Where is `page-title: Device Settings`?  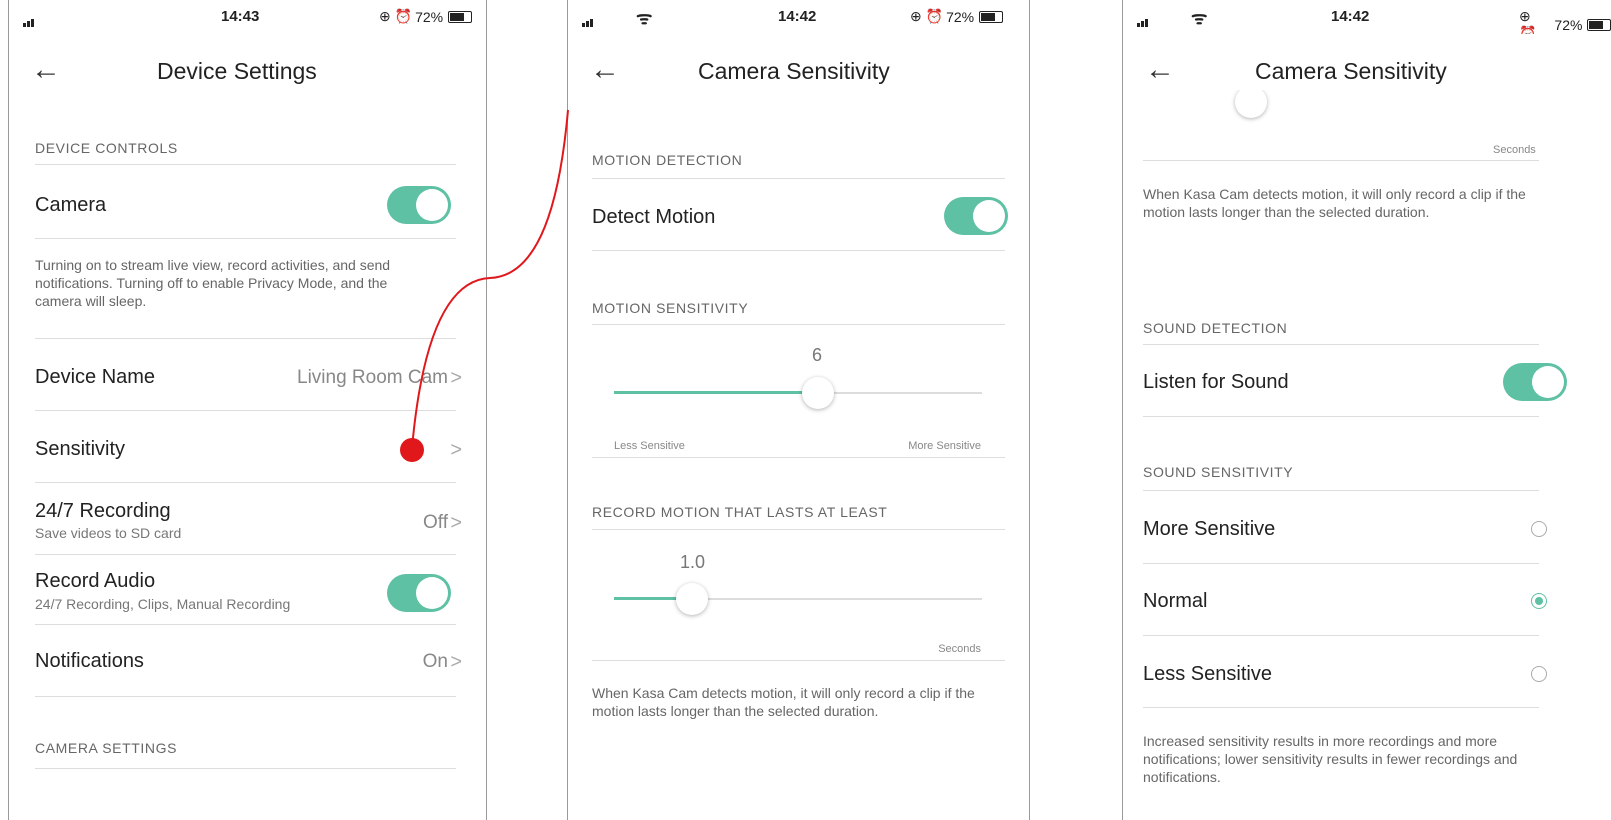
page-title: Device Settings is located at coordinates (237, 71).